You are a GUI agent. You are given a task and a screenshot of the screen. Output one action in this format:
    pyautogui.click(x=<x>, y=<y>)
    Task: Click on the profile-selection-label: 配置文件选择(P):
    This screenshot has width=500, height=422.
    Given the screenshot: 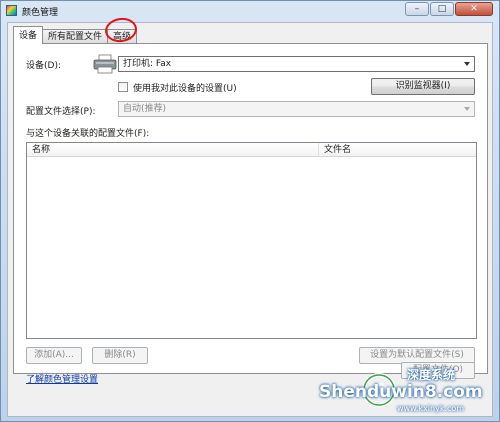 What is the action you would take?
    pyautogui.click(x=61, y=112)
    